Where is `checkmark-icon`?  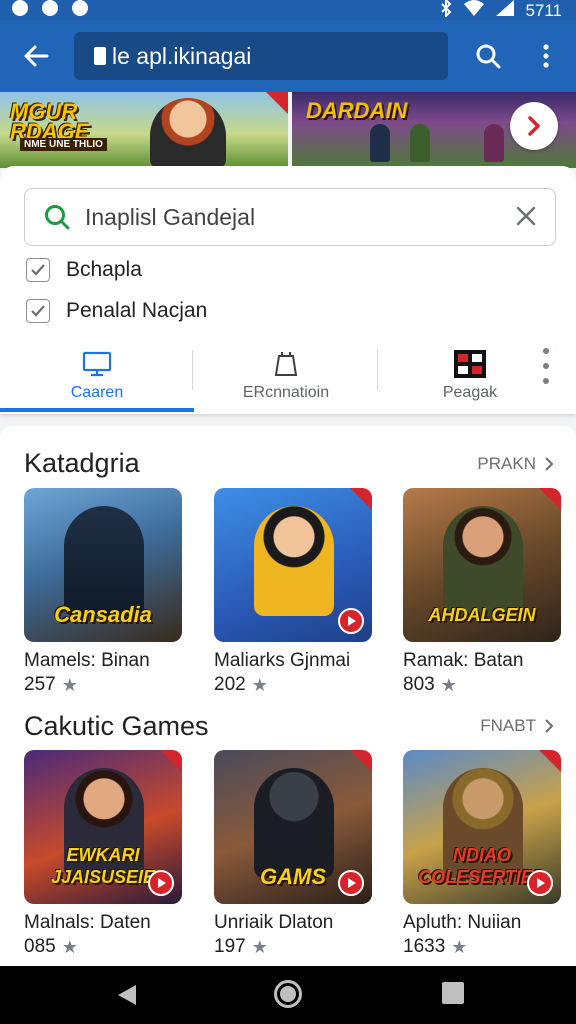 checkmark-icon is located at coordinates (38, 270).